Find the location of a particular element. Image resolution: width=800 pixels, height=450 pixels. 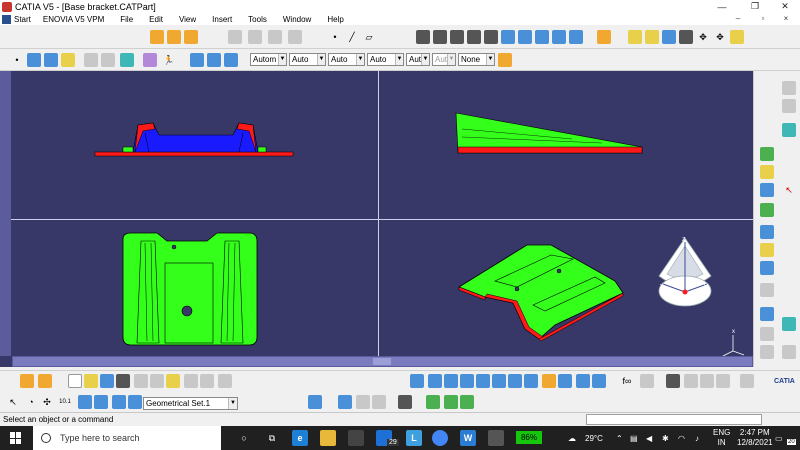

pan-icon is located at coordinates (451, 381).